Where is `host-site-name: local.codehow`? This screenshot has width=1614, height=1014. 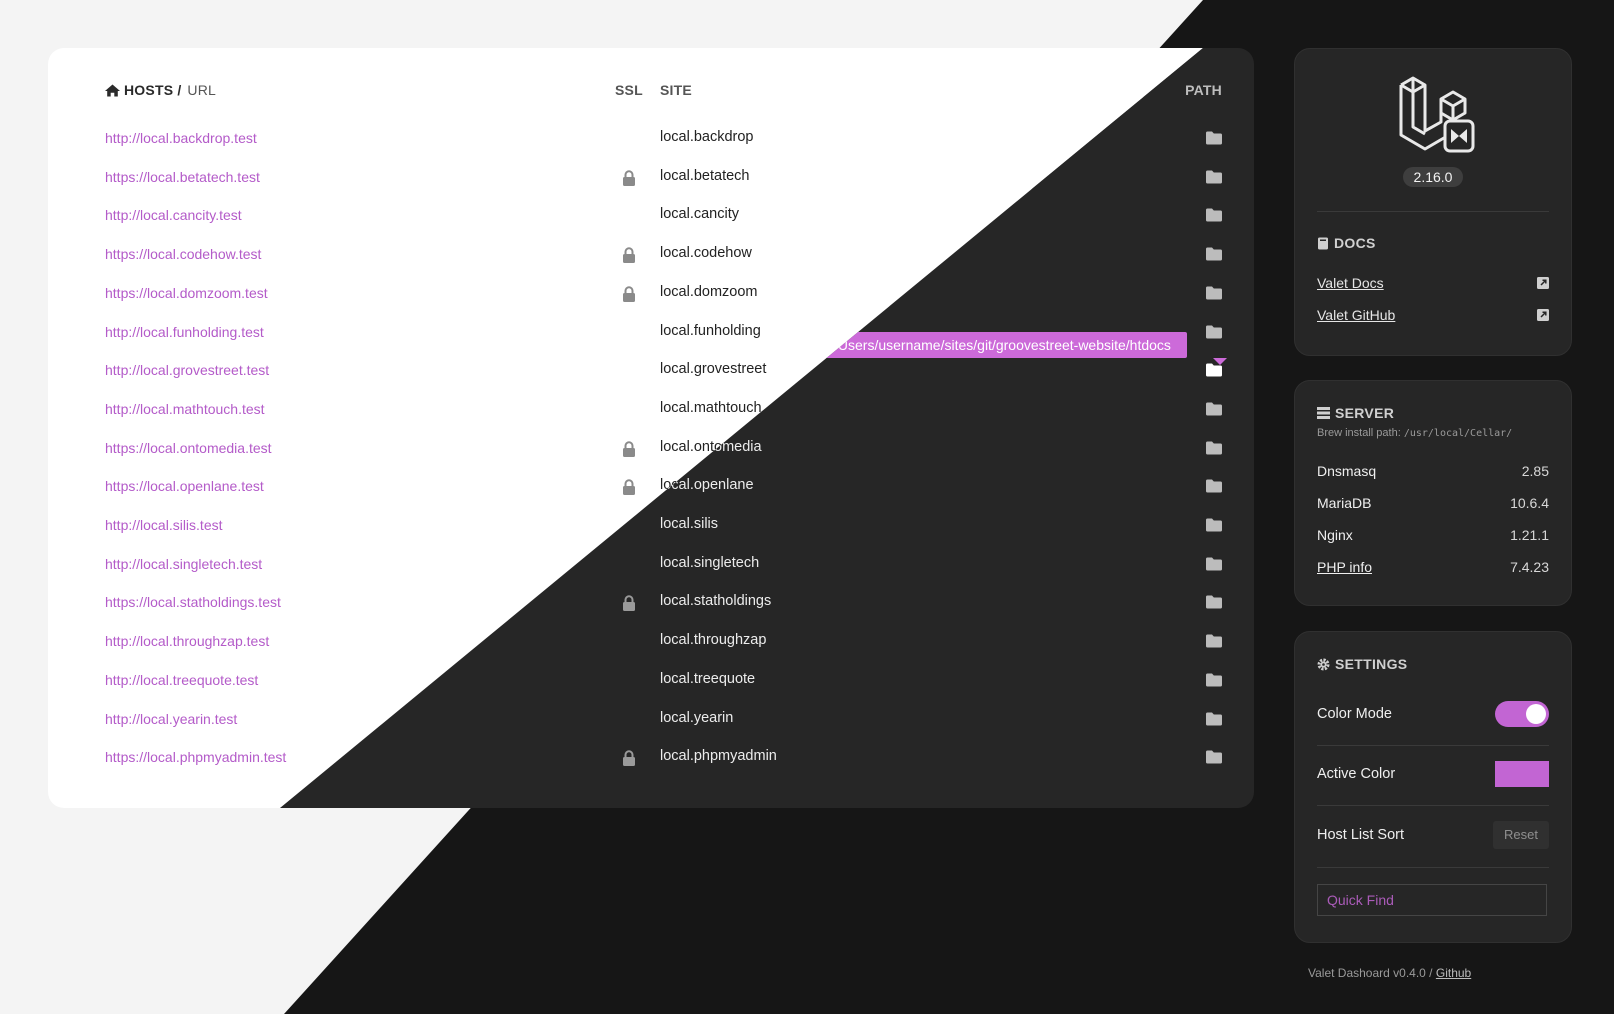 host-site-name: local.codehow is located at coordinates (706, 253).